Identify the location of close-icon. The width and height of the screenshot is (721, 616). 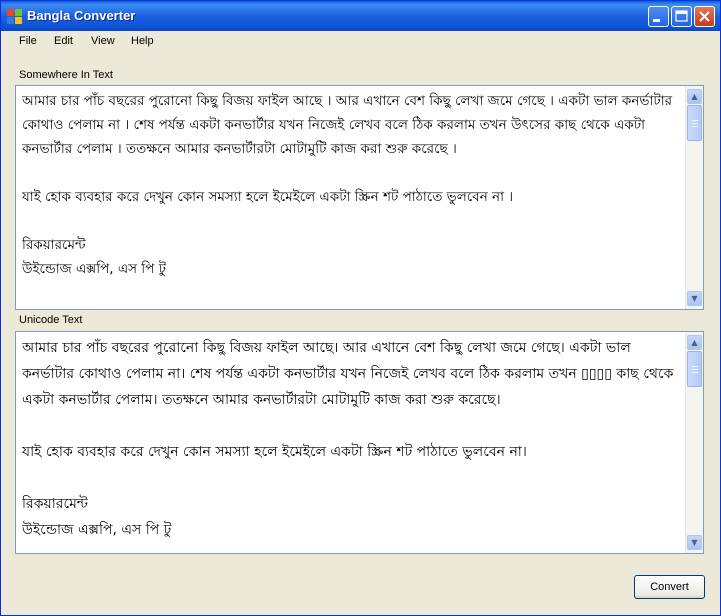
(704, 16).